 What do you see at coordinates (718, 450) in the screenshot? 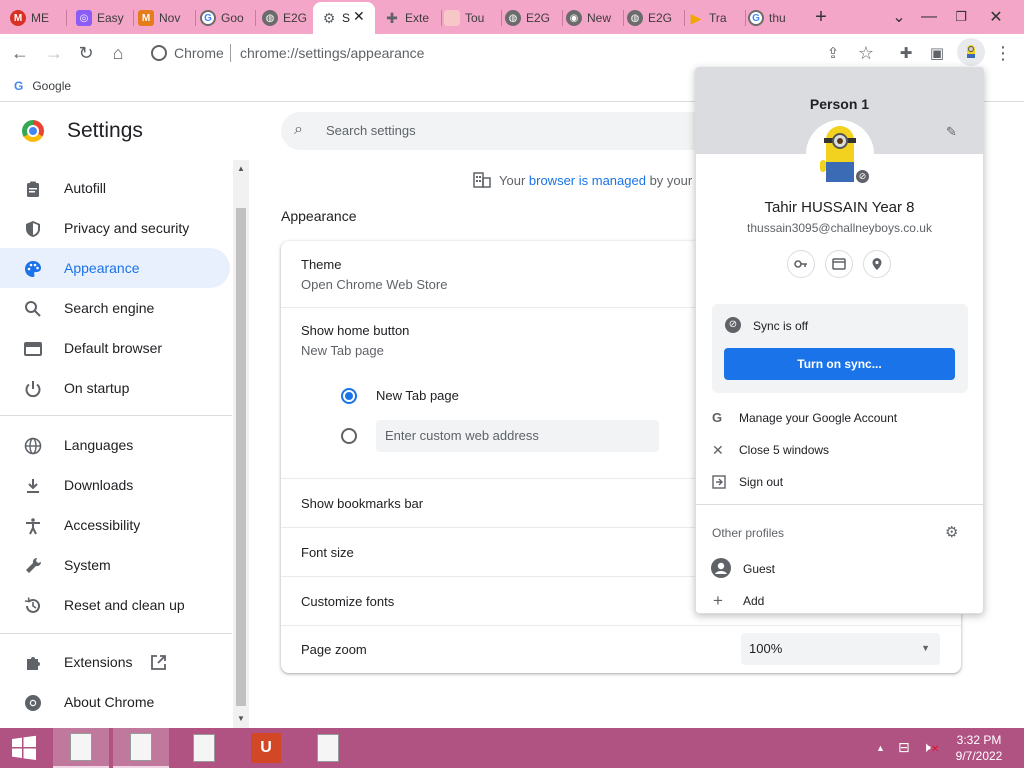
I see `close-icon: ✕` at bounding box center [718, 450].